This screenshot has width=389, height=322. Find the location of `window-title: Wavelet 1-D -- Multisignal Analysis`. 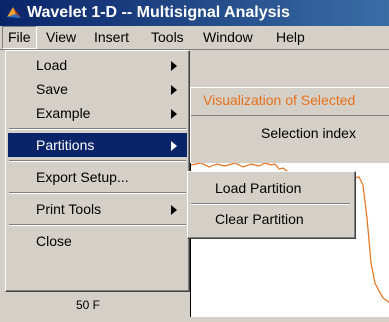

window-title: Wavelet 1-D -- Multisignal Analysis is located at coordinates (158, 12).